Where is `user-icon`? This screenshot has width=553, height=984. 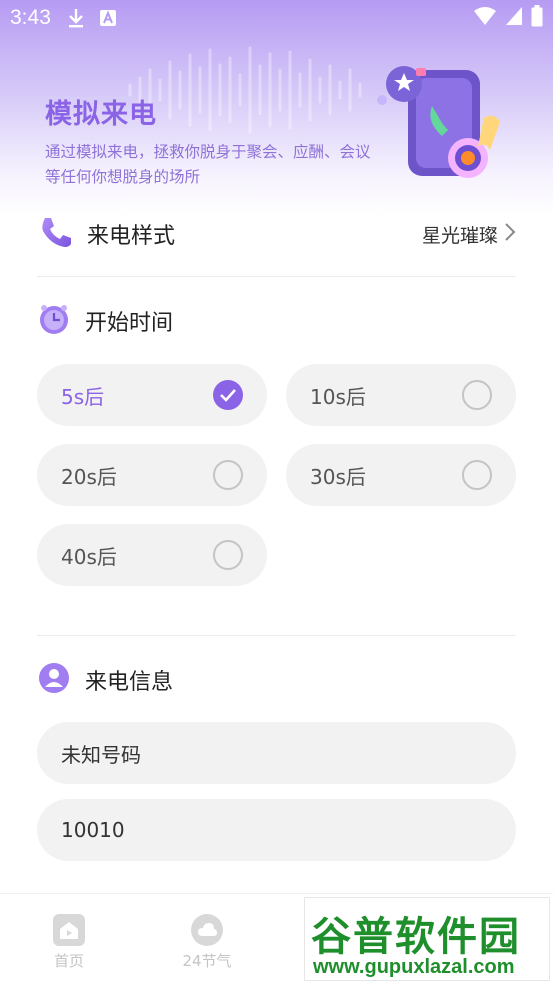 user-icon is located at coordinates (54, 680).